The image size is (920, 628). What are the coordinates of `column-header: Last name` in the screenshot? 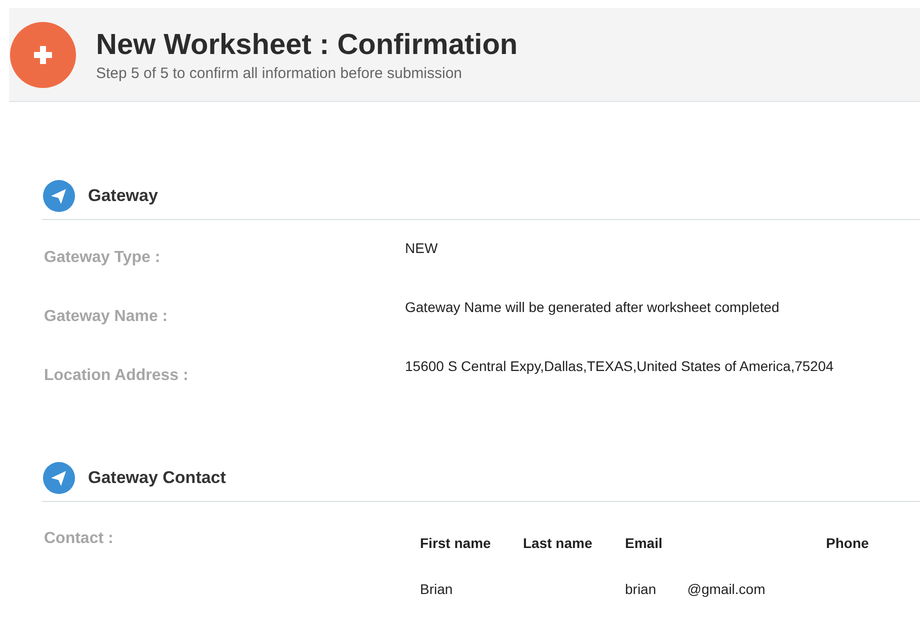 It's located at (557, 543).